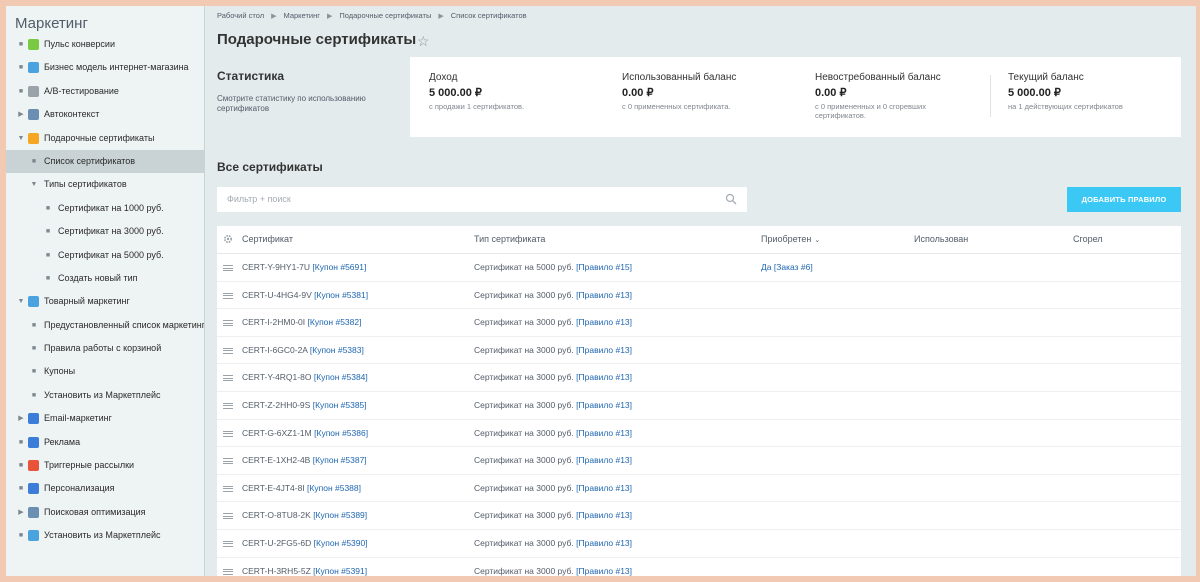 The width and height of the screenshot is (1200, 582). What do you see at coordinates (337, 350) in the screenshot?
I see `coupon-link: [Купон #5383]` at bounding box center [337, 350].